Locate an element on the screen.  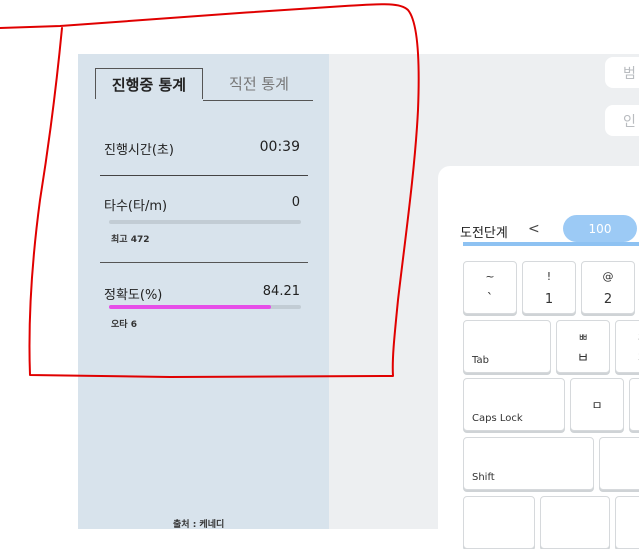
tab-previous-stats: 직전 통계 is located at coordinates (259, 83).